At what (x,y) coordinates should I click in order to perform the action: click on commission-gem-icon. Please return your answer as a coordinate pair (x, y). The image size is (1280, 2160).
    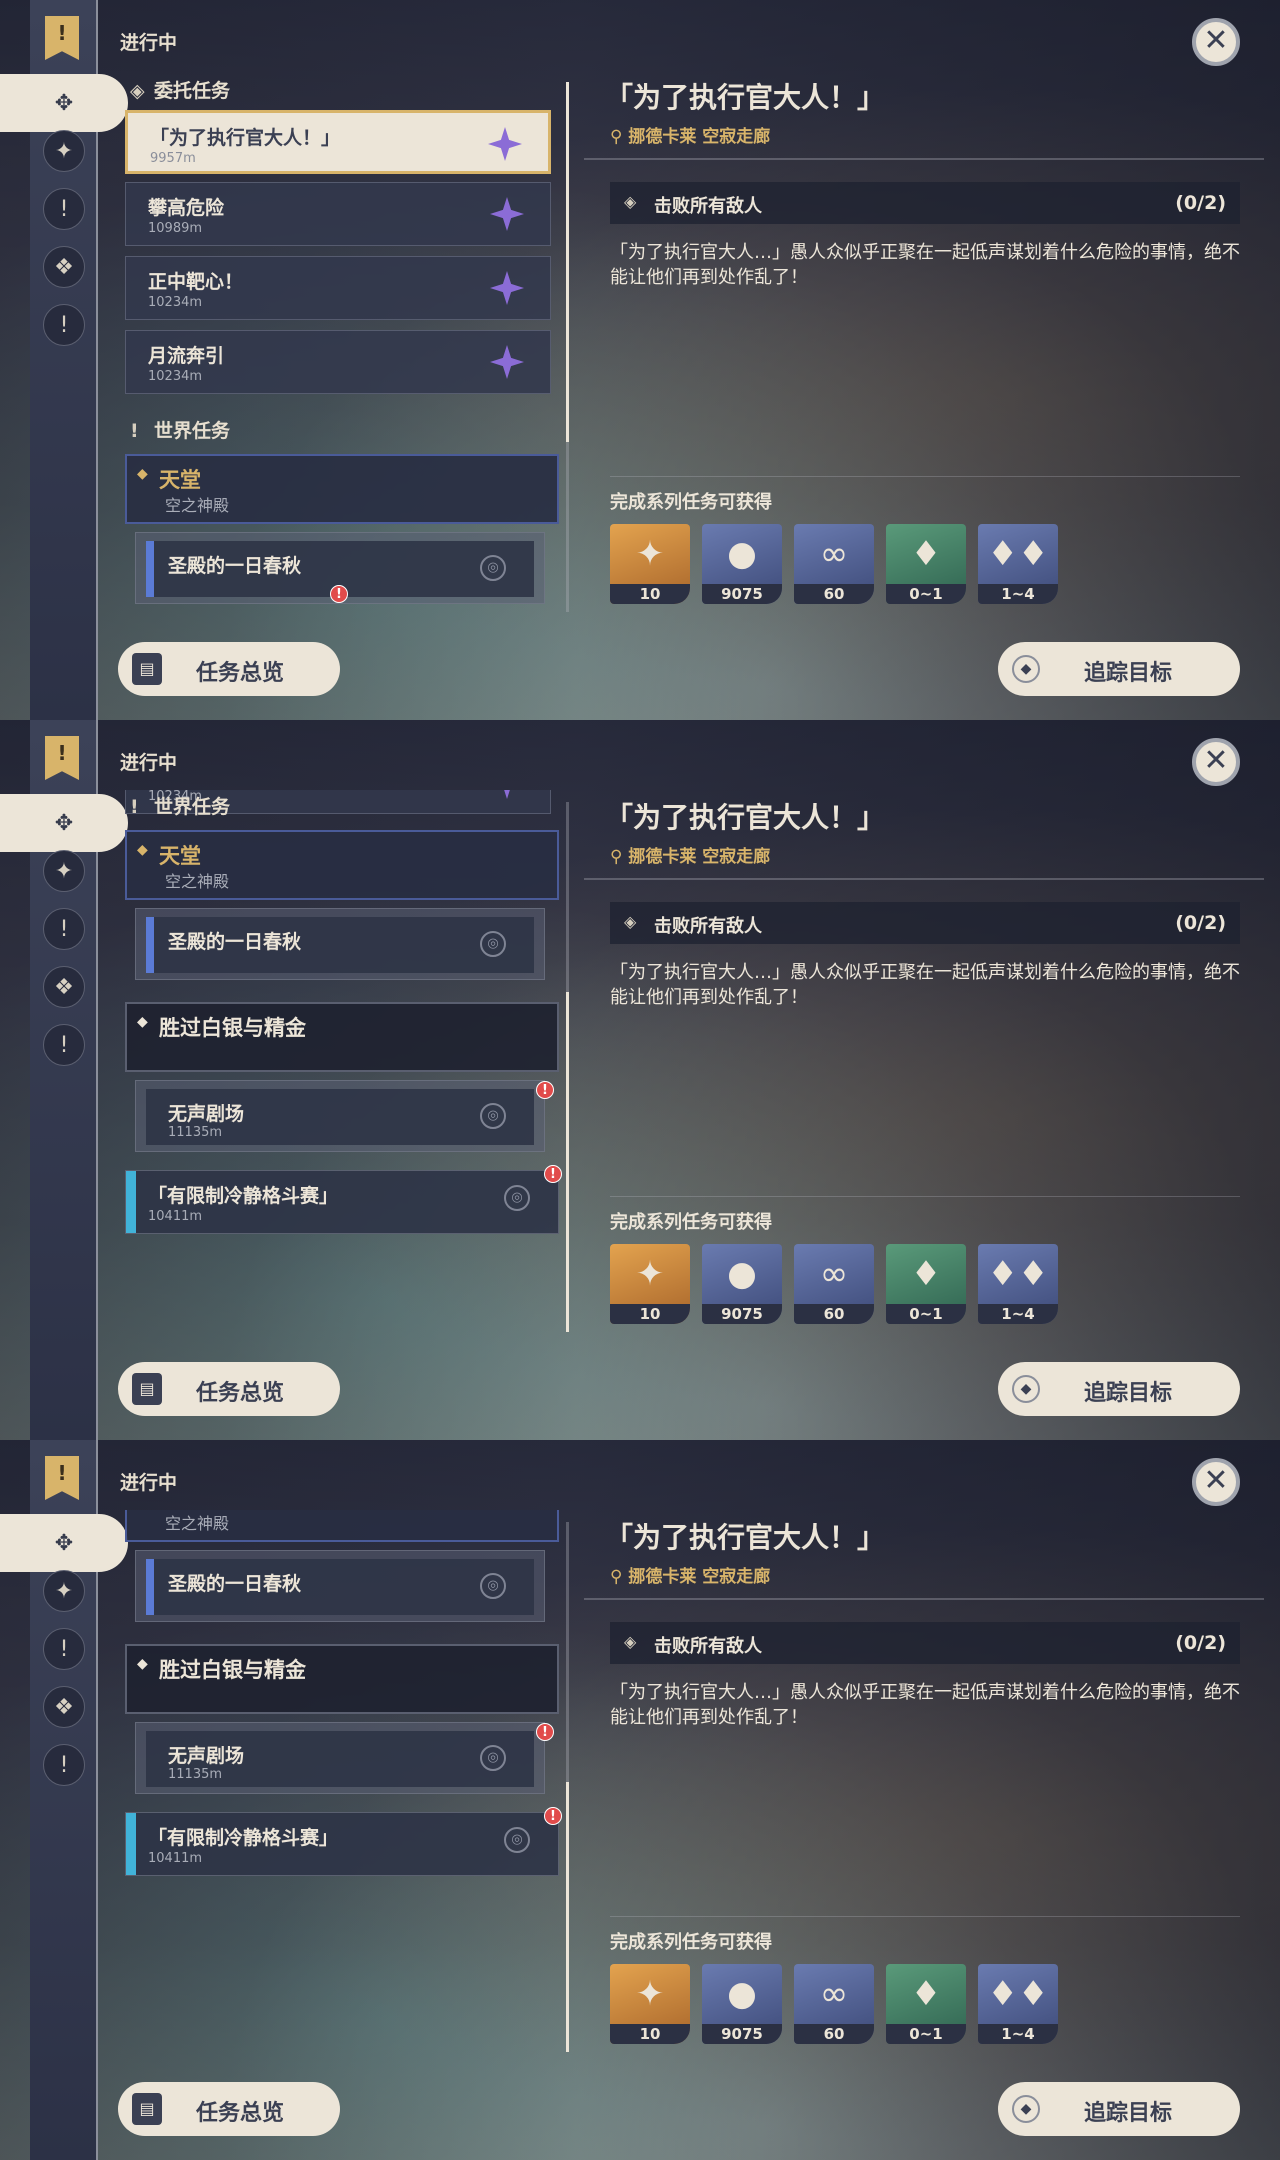
    Looking at the image, I should click on (507, 362).